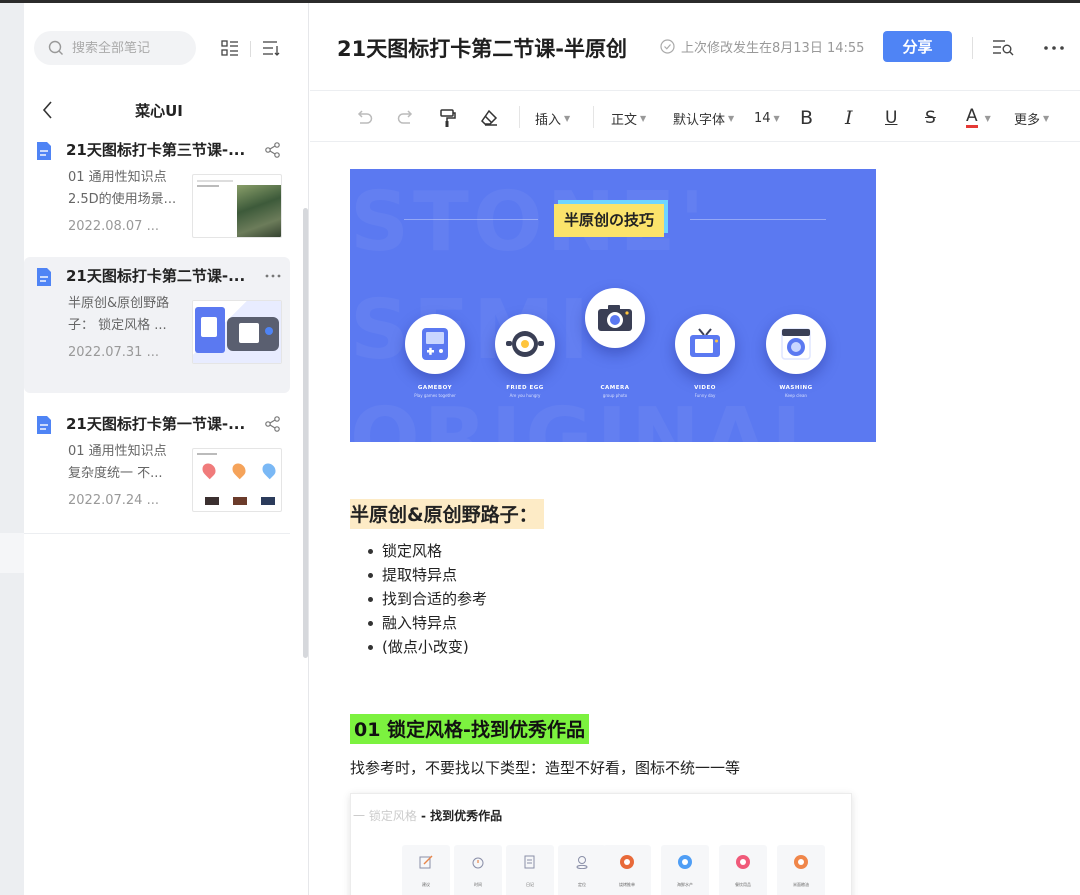 Image resolution: width=1080 pixels, height=895 pixels. I want to click on more-options-icon, so click(273, 276).